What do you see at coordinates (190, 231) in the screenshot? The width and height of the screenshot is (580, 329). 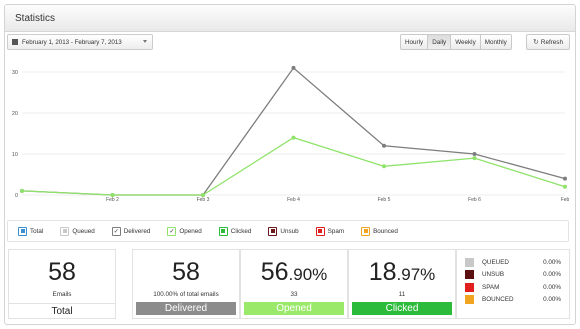 I see `legend-label: Opened` at bounding box center [190, 231].